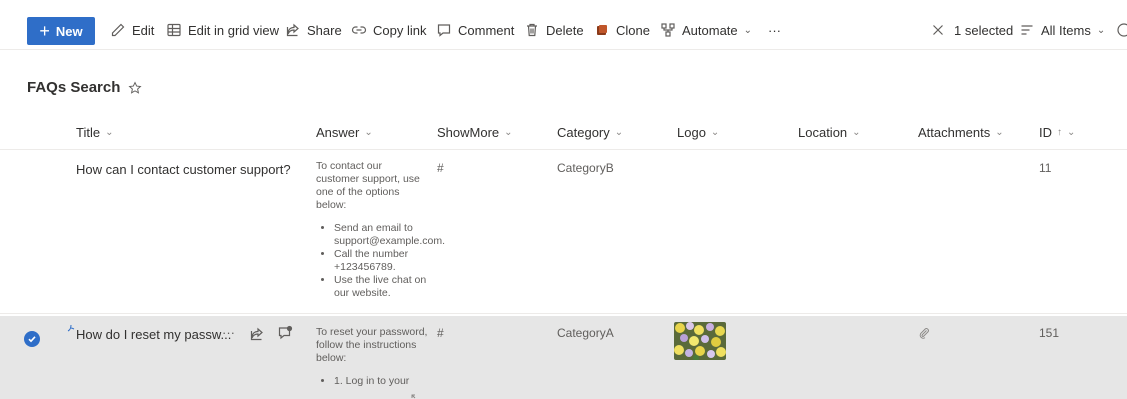  Describe the element at coordinates (633, 30) in the screenshot. I see `clone-label: Clone` at that location.